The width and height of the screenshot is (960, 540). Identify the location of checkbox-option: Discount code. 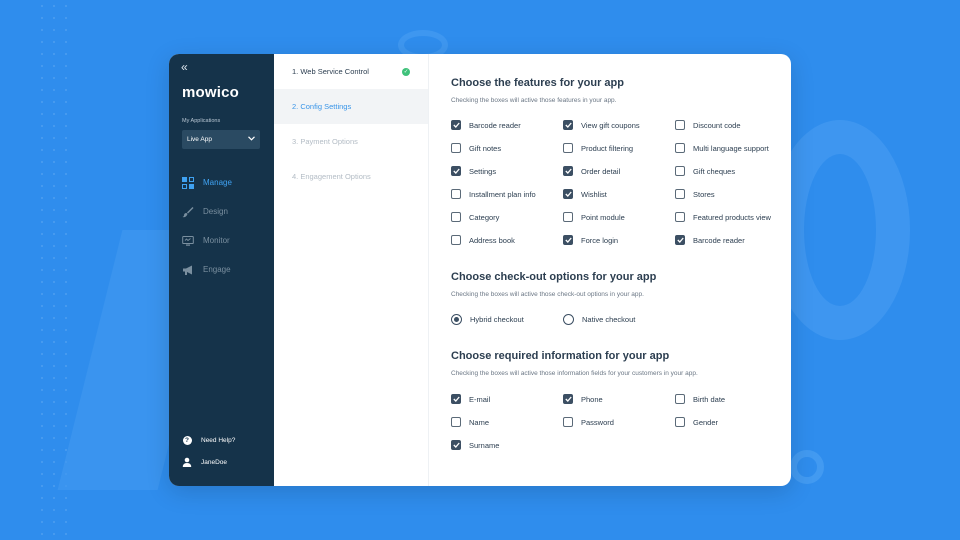
(731, 132).